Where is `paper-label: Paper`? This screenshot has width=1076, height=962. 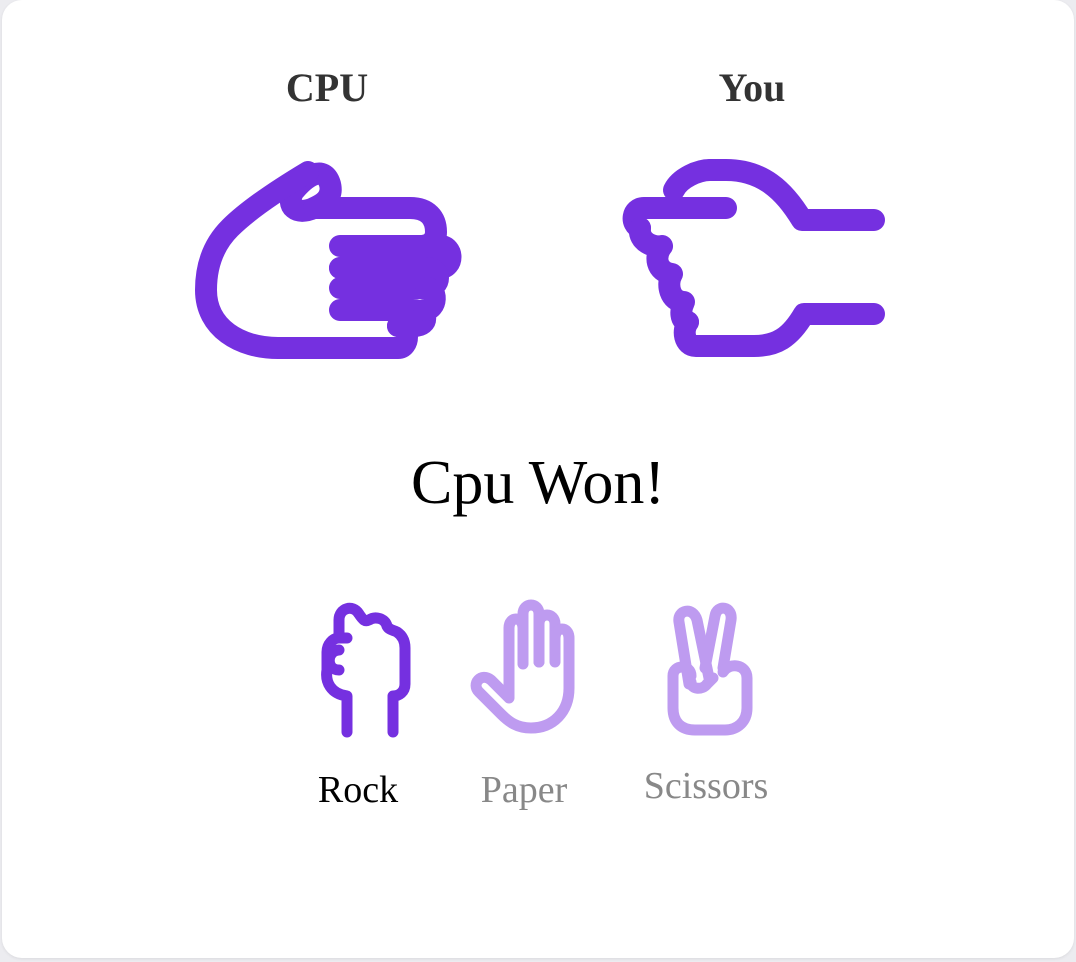
paper-label: Paper is located at coordinates (524, 790).